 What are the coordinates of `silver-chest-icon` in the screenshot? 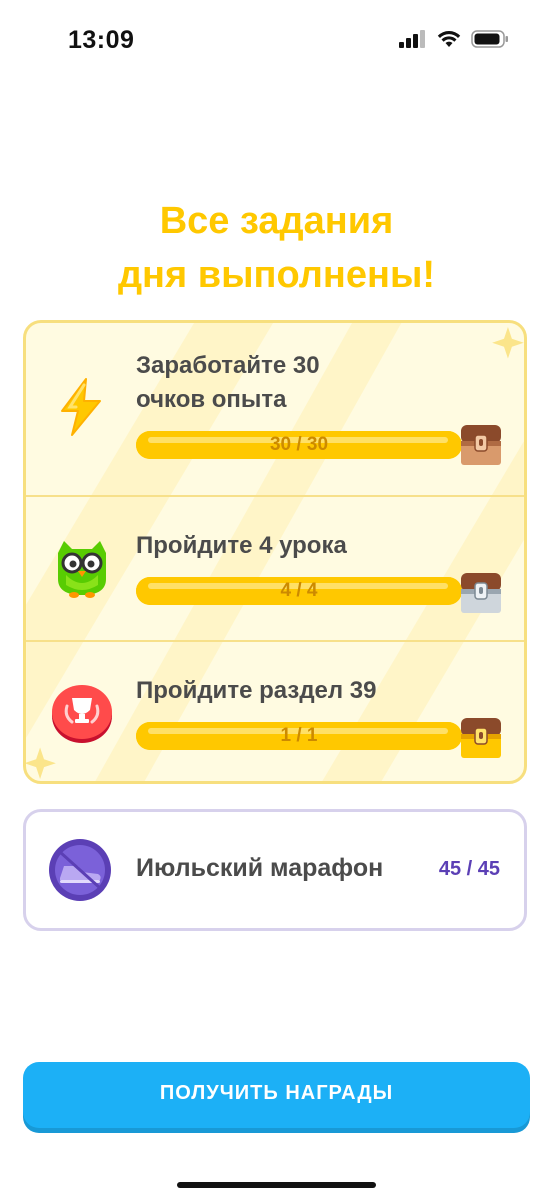 It's located at (481, 593).